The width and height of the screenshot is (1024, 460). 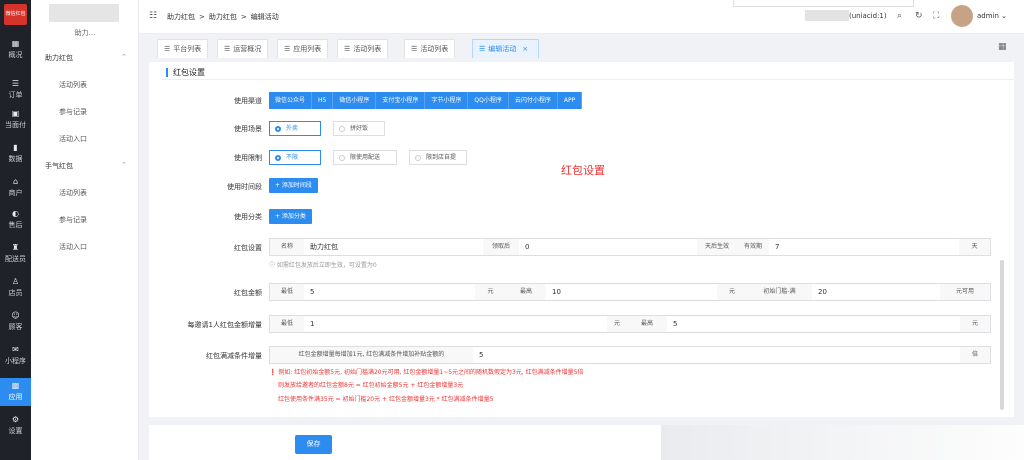 What do you see at coordinates (15, 221) in the screenshot?
I see `nav-item-aftersale: ◐ 售后` at bounding box center [15, 221].